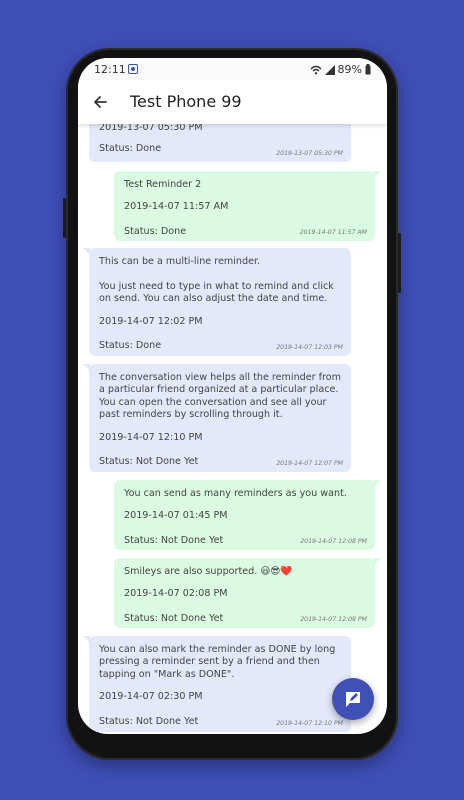 The width and height of the screenshot is (464, 800). I want to click on message-timestamp: 2019-13-07 05:30 PM, so click(309, 153).